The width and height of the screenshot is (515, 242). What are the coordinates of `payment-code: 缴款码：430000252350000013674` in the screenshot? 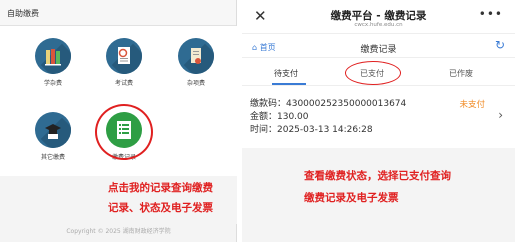 It's located at (328, 104).